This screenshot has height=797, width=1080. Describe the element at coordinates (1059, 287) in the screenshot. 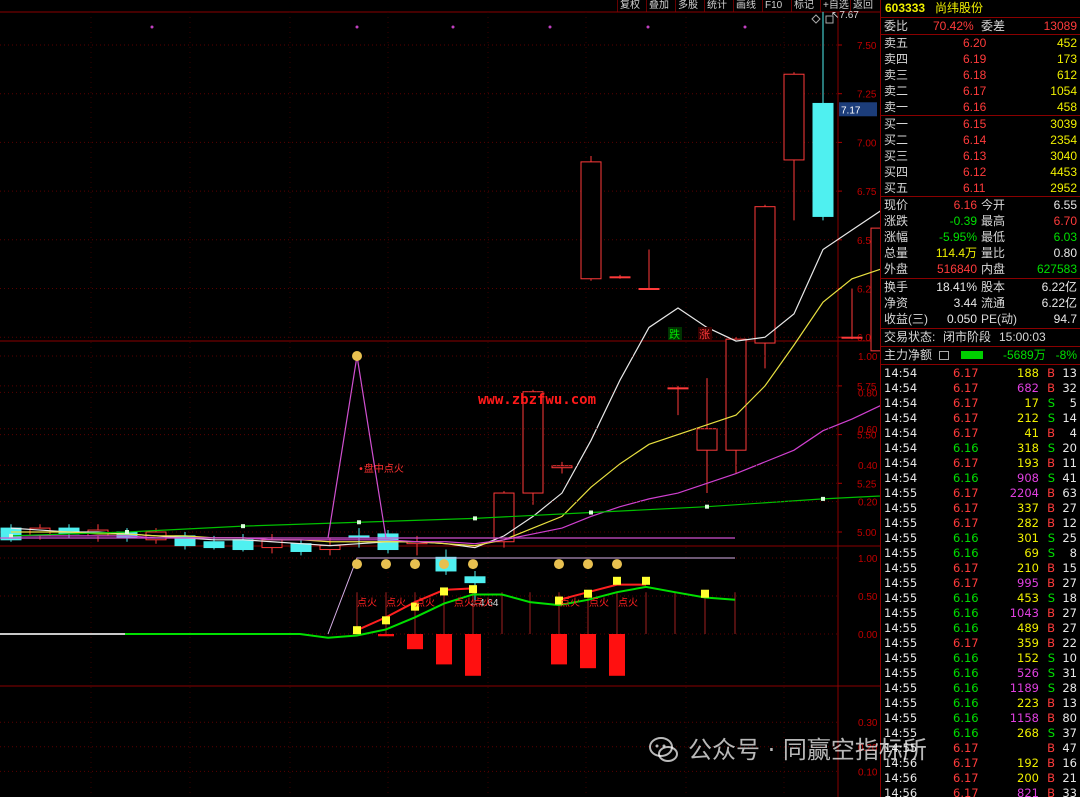

I see `stat2-value: 6.22亿` at that location.